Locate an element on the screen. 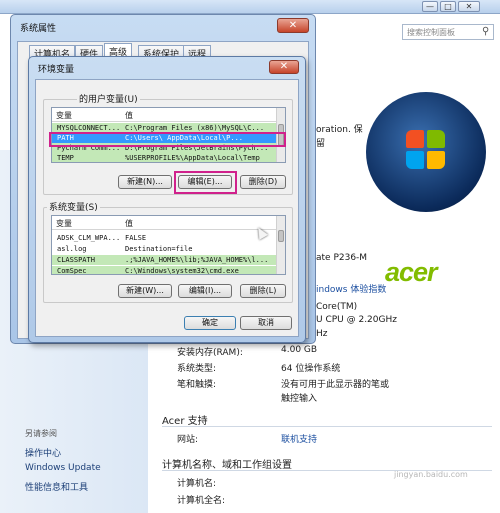 The image size is (500, 513). variable-name: ComSpec is located at coordinates (72, 271).